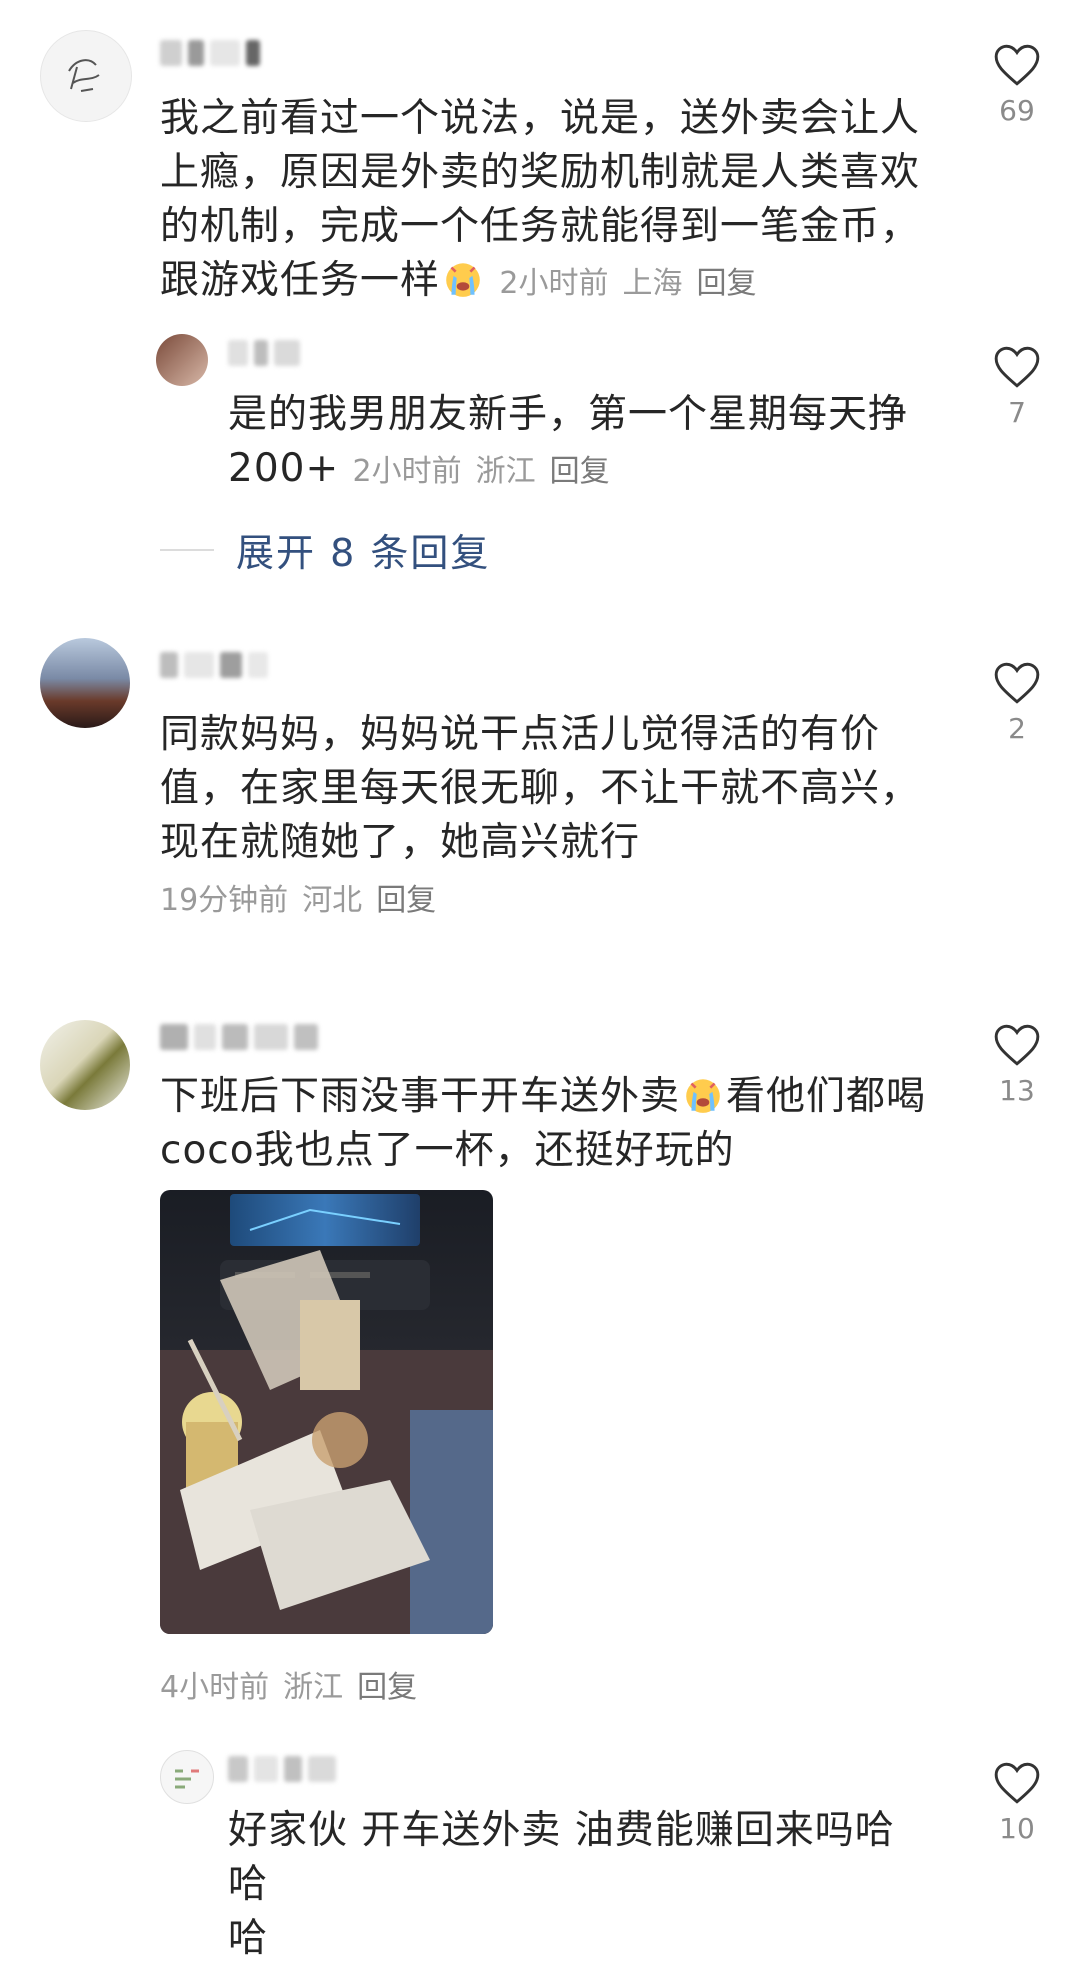 Image resolution: width=1080 pixels, height=1966 pixels. Describe the element at coordinates (568, 441) in the screenshot. I see `reply-text: 是的我男朋友新手，第一个星期每天挣 200+ 2小时前 浙江 回复` at that location.